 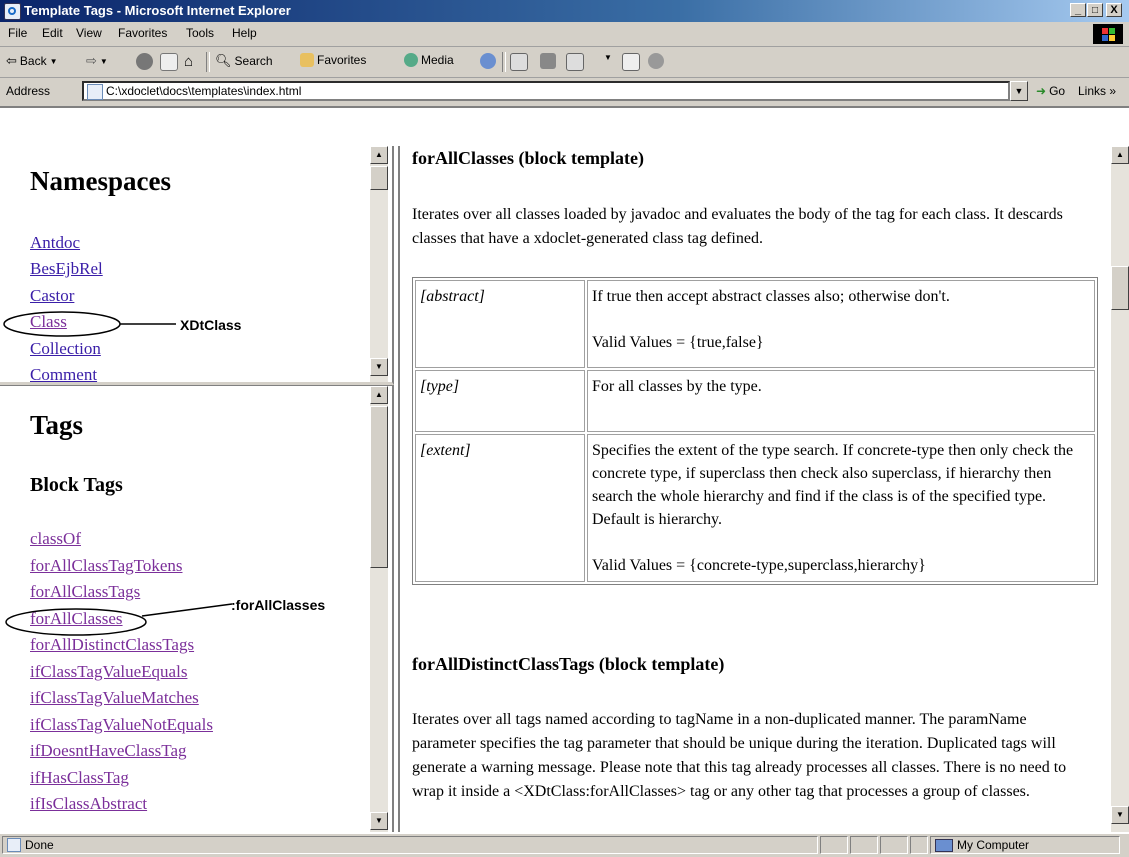 What do you see at coordinates (1108, 34) in the screenshot?
I see `windows-logo-icon` at bounding box center [1108, 34].